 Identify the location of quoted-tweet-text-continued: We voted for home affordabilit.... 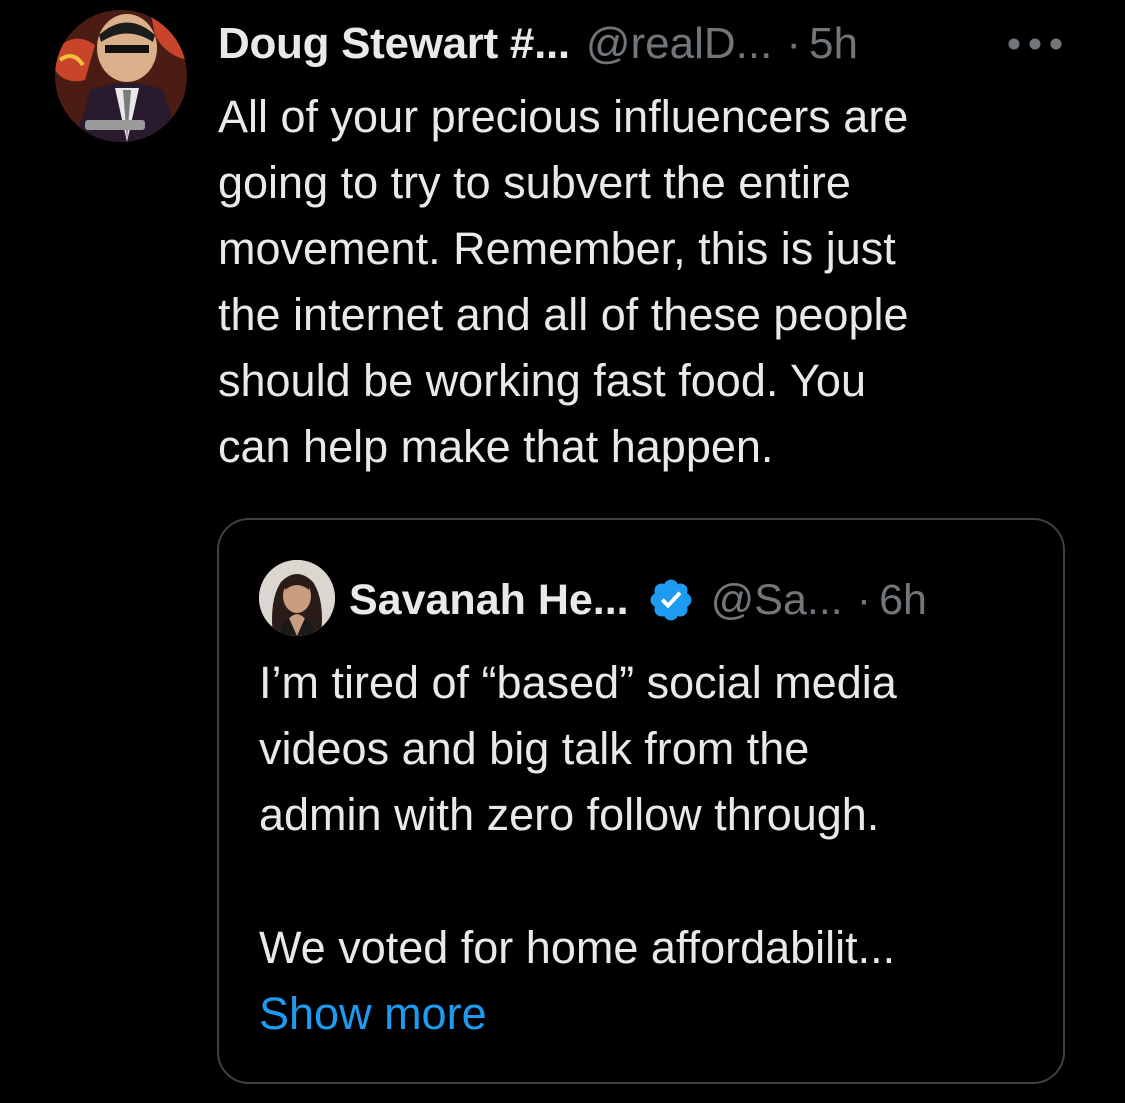
(577, 947).